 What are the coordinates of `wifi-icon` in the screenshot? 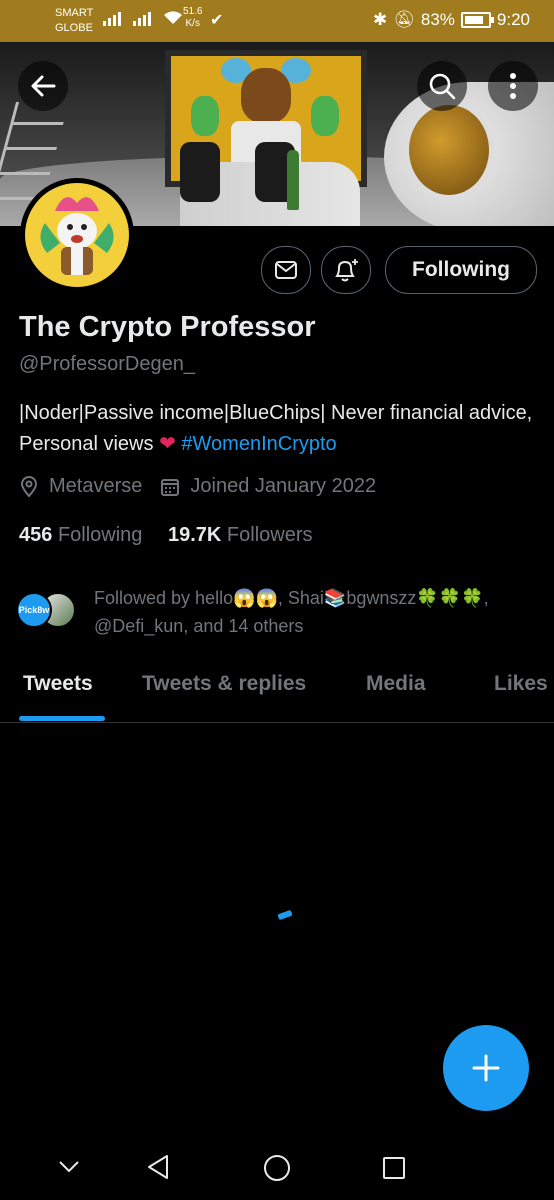 It's located at (173, 17).